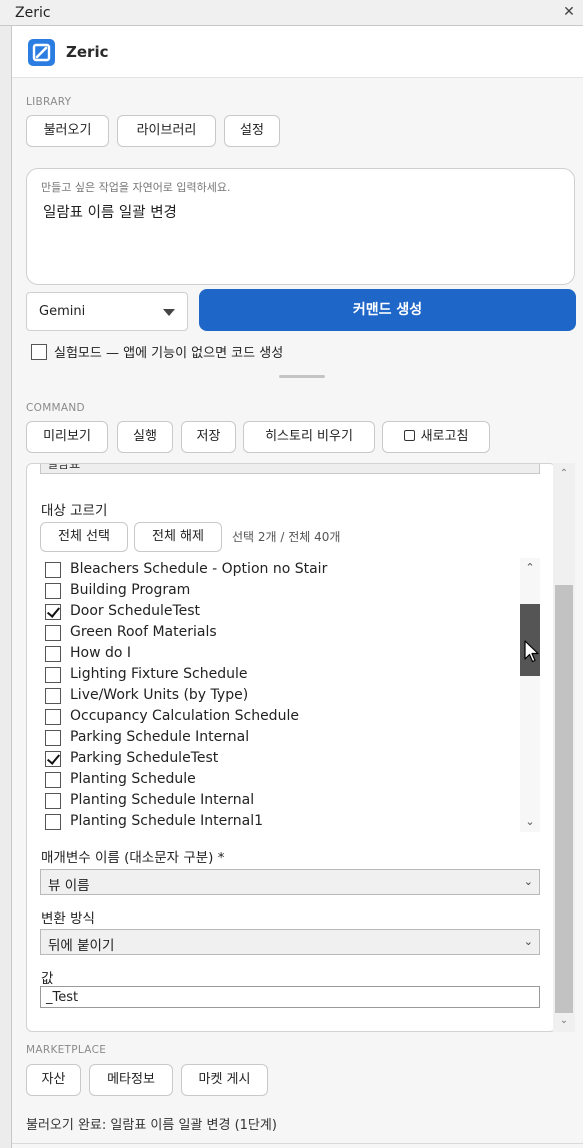 Image resolution: width=583 pixels, height=1148 pixels. Describe the element at coordinates (280, 674) in the screenshot. I see `list-item: Lighting Fixture Schedule` at that location.